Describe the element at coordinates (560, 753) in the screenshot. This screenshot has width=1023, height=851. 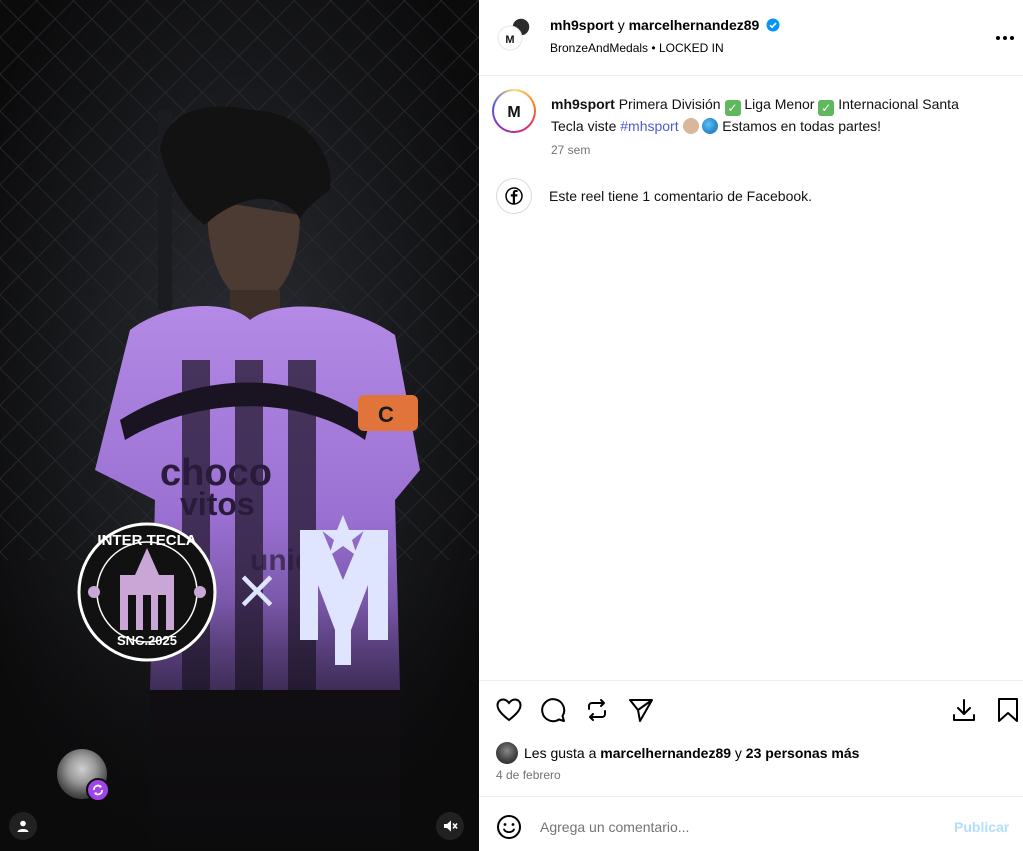
I see `likes-prefix: Les gusta a` at that location.